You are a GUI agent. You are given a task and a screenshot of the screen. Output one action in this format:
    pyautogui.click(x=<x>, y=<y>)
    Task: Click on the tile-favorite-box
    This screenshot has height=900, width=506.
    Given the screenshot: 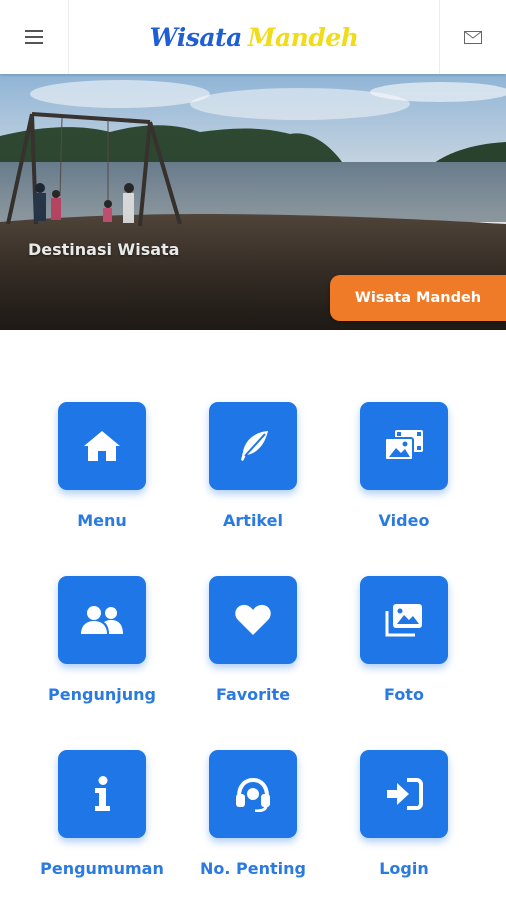 What is the action you would take?
    pyautogui.click(x=253, y=620)
    